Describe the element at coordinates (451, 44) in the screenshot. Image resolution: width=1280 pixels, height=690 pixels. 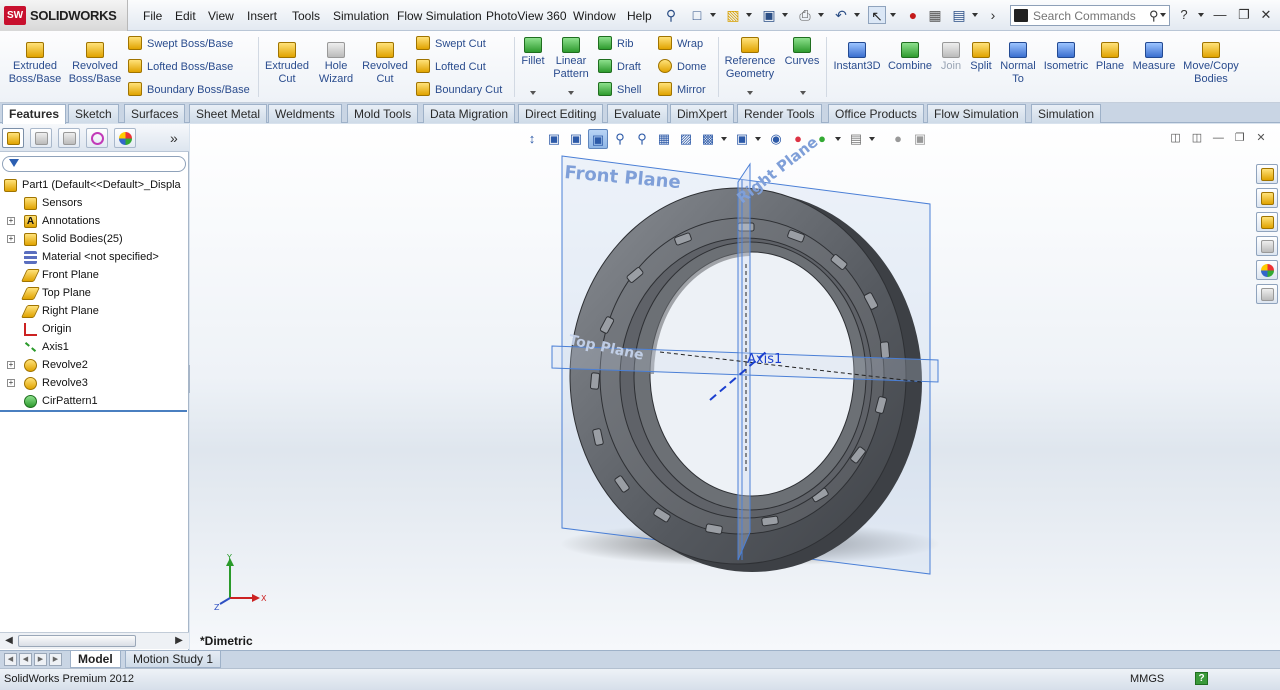
I see `swept-cut-button: Swept Cut` at that location.